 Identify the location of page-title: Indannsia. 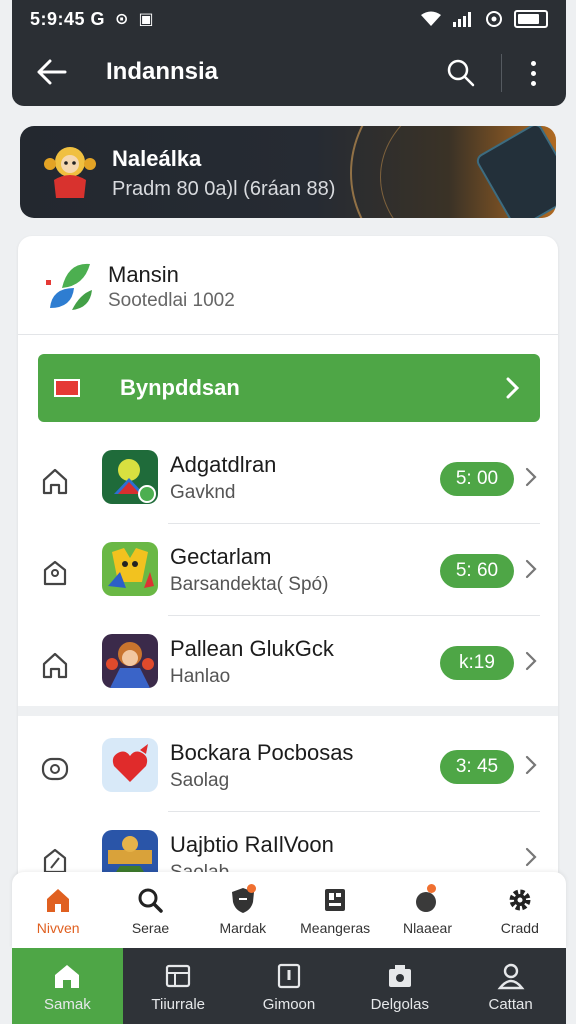
(162, 71).